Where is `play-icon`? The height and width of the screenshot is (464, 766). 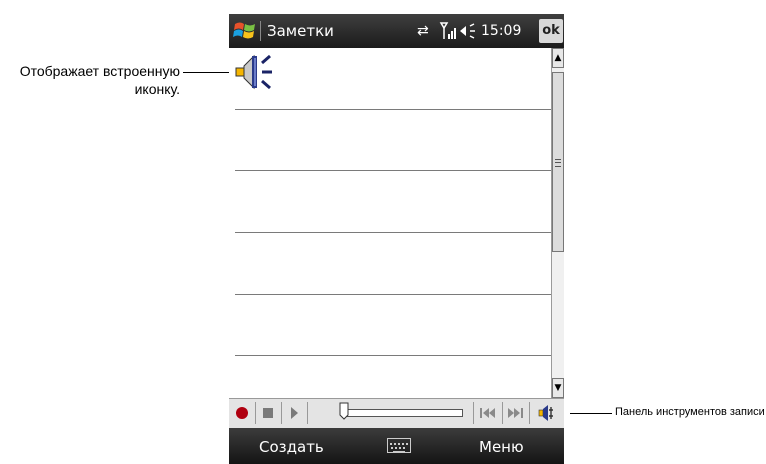
play-icon is located at coordinates (294, 413).